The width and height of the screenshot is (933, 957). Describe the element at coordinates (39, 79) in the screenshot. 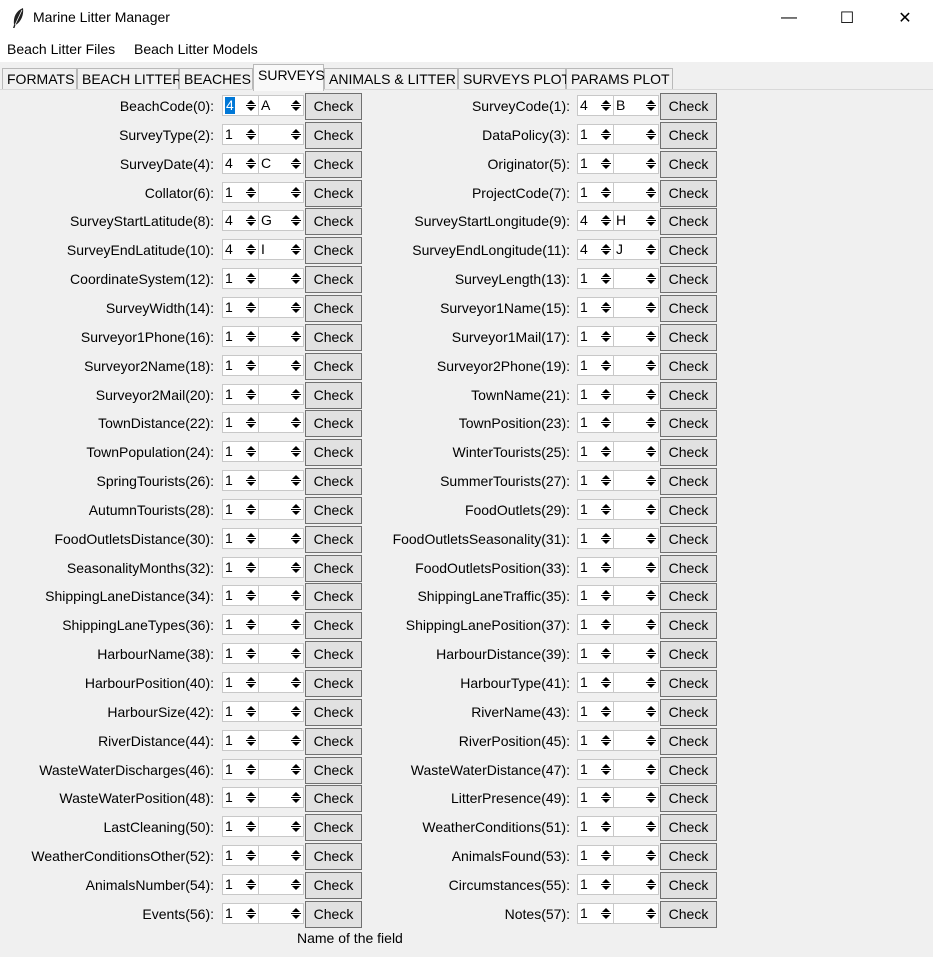

I see `tab-formats: FORMATS` at that location.